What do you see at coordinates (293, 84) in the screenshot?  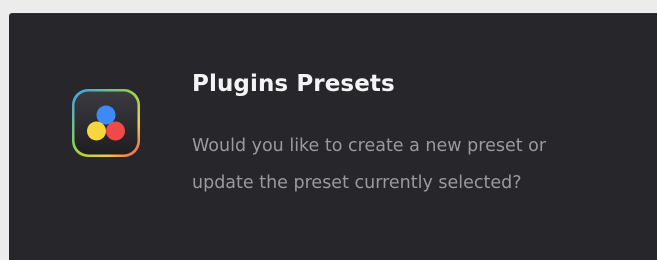 I see `dialog-title: Plugins Presets` at bounding box center [293, 84].